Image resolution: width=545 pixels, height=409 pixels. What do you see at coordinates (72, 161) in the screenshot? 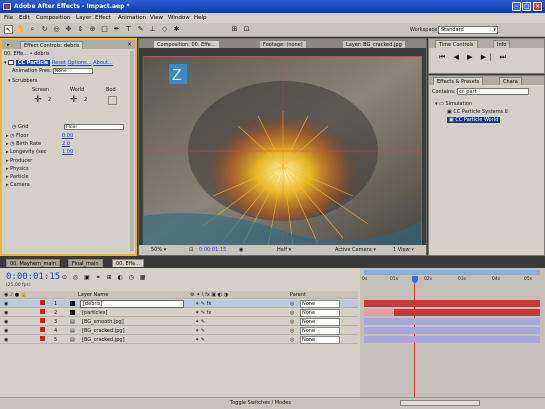
I see `producer-group: ▸ Producer` at bounding box center [72, 161].